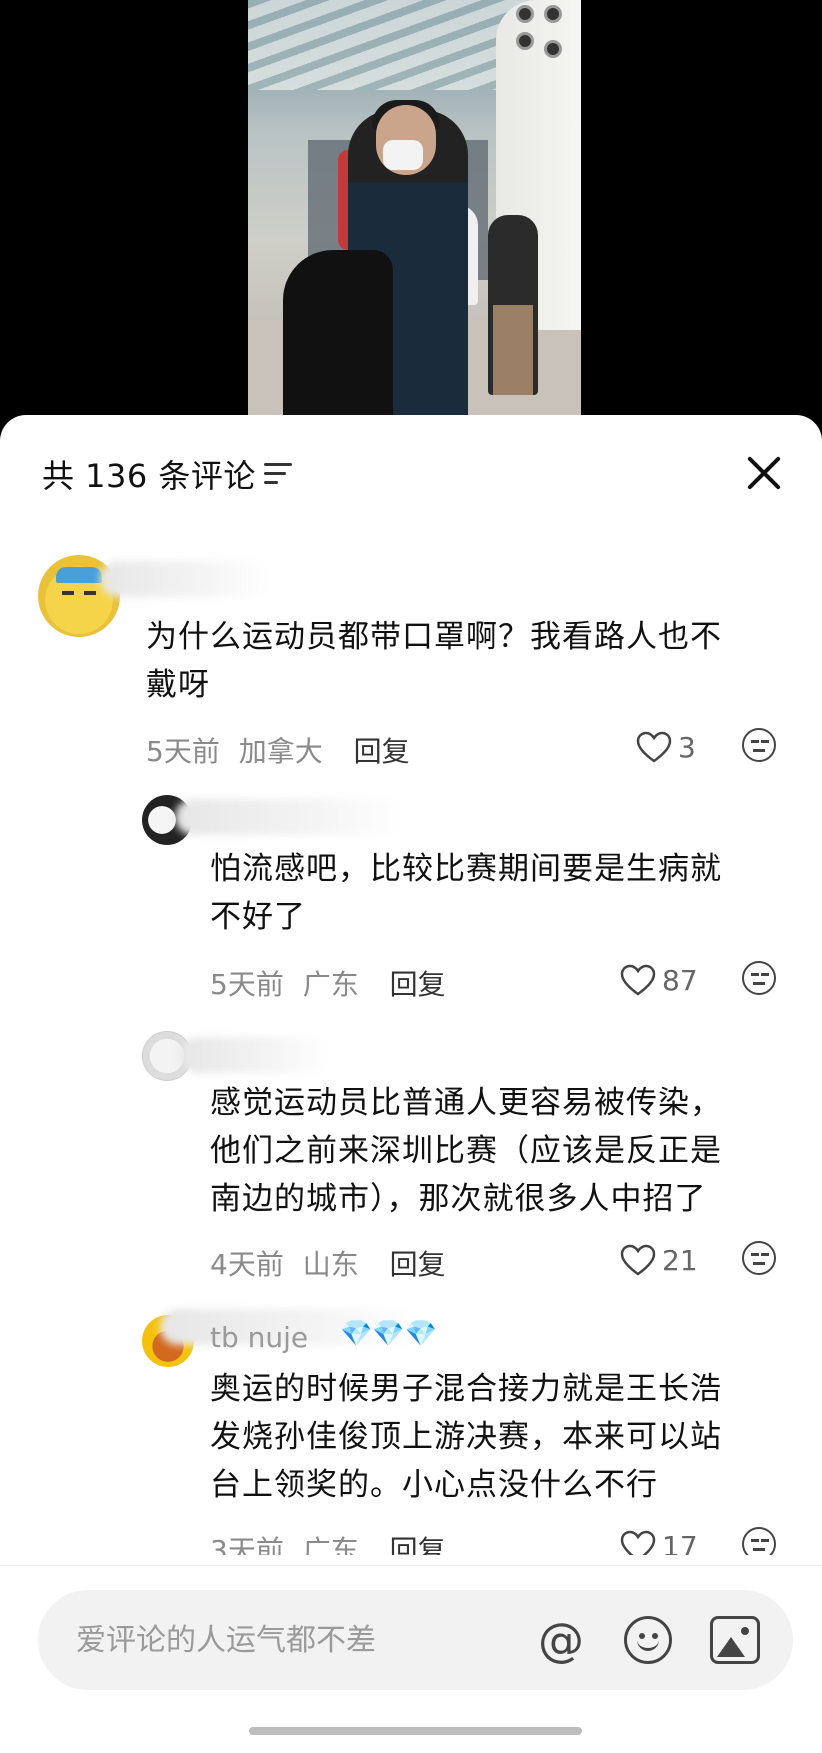 The image size is (822, 1753). I want to click on comment-time: 3天前, so click(247, 1544).